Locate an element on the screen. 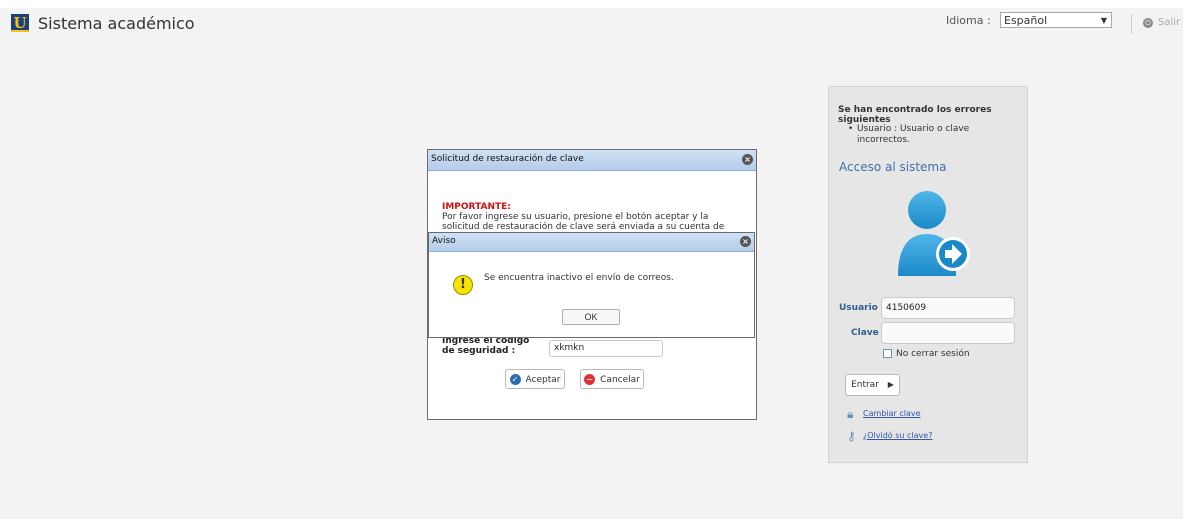  accept-button-label: Aceptar is located at coordinates (543, 379).